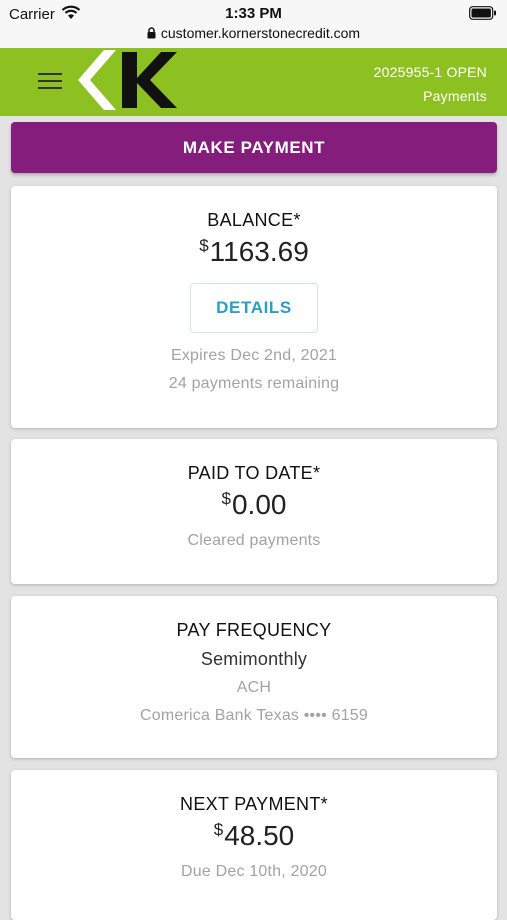 This screenshot has width=507, height=920. I want to click on lock-icon, so click(151, 34).